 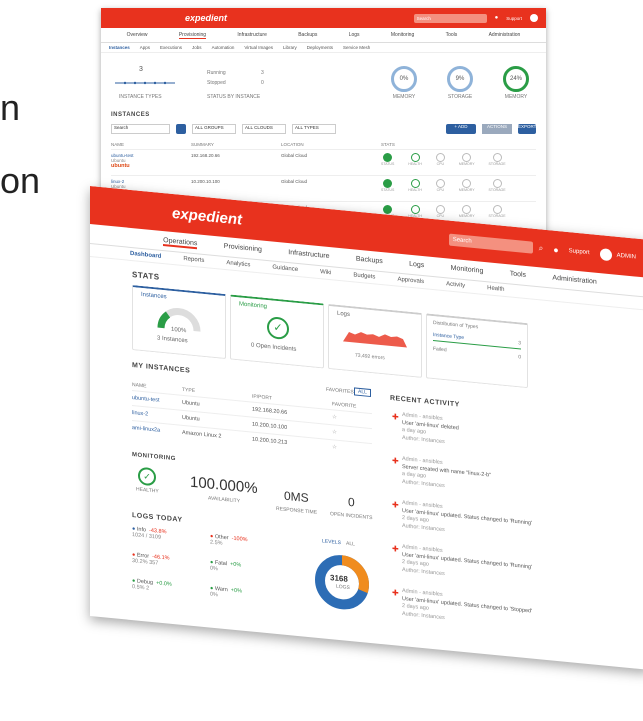 I want to click on top-col-header: LOCATION, so click(x=292, y=144).